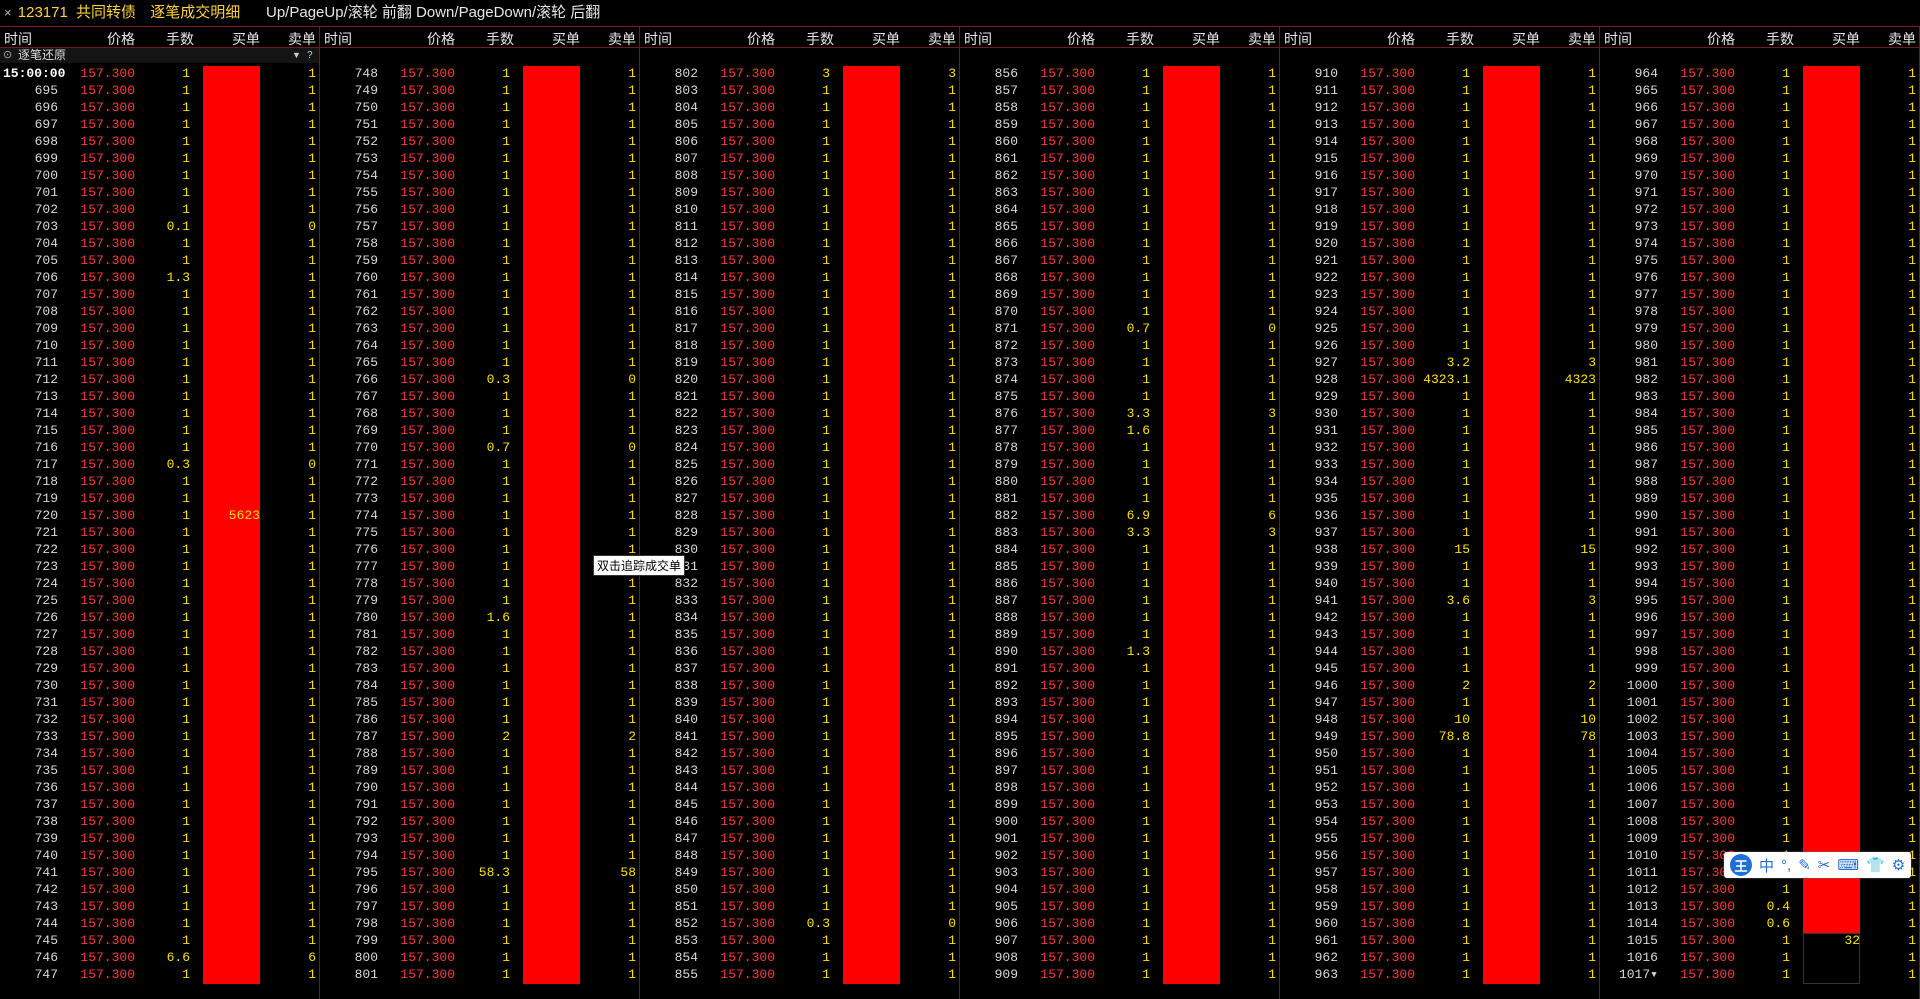 Image resolution: width=1920 pixels, height=999 pixels. Describe the element at coordinates (479, 260) in the screenshot. I see `table-row: 759 157.300 1 1` at that location.